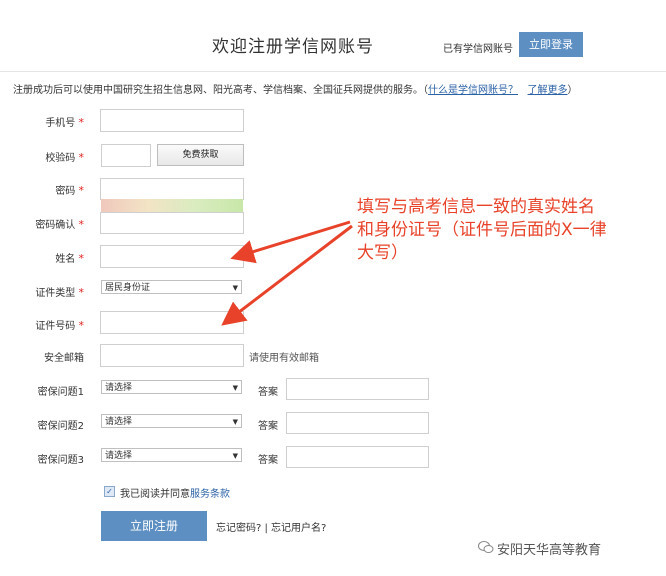 The height and width of the screenshot is (576, 666). What do you see at coordinates (486, 547) in the screenshot?
I see `wechat-icon` at bounding box center [486, 547].